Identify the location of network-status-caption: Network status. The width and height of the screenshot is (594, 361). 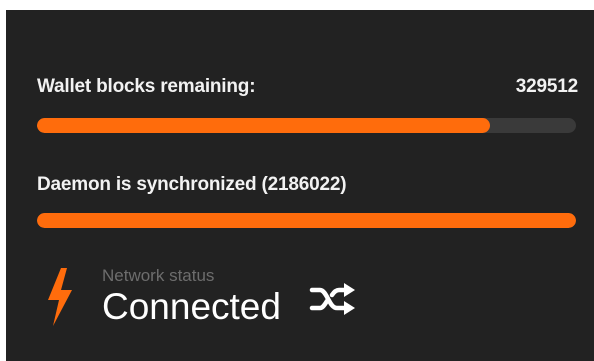
(158, 275).